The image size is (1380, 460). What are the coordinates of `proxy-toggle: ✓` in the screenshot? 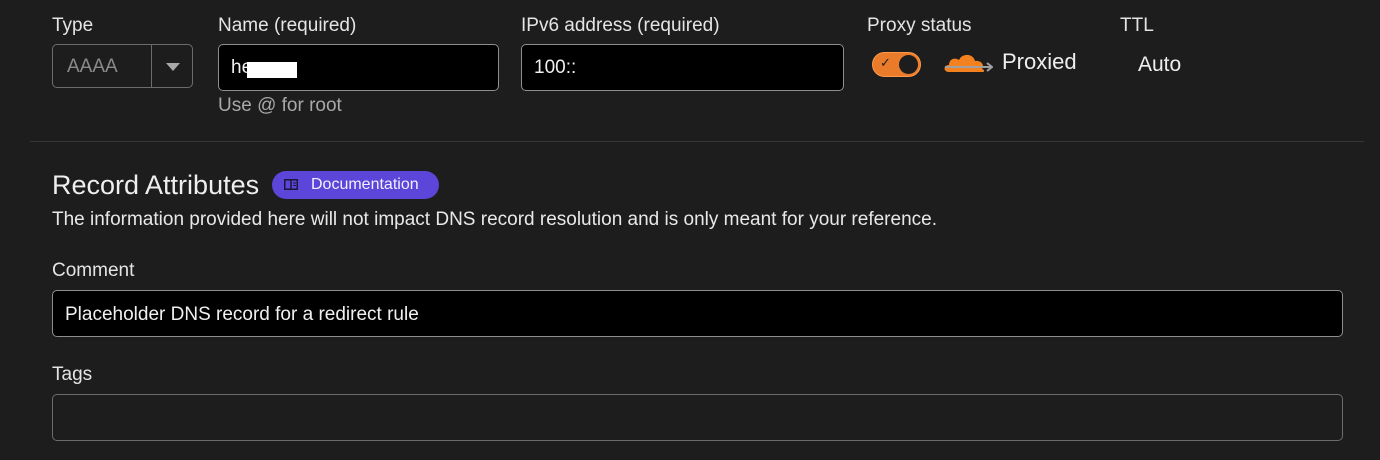 It's located at (896, 64).